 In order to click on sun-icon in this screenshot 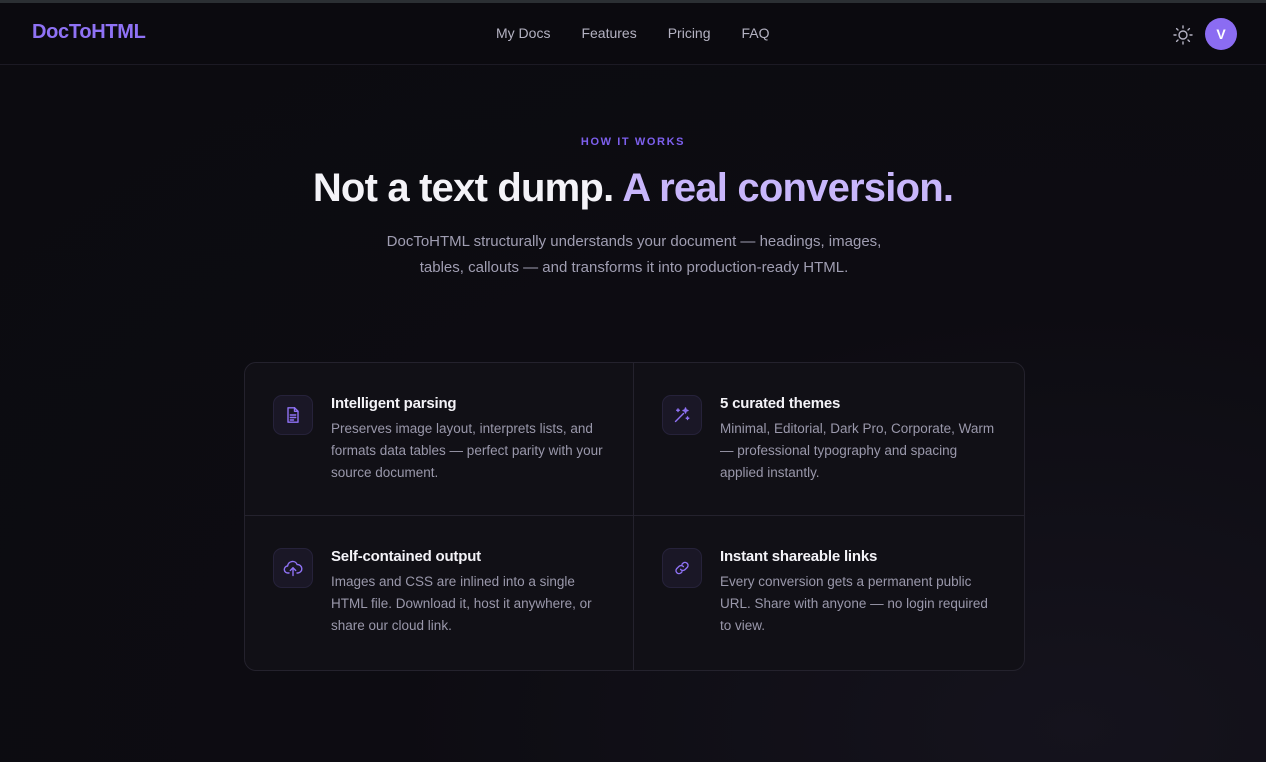, I will do `click(1183, 35)`.